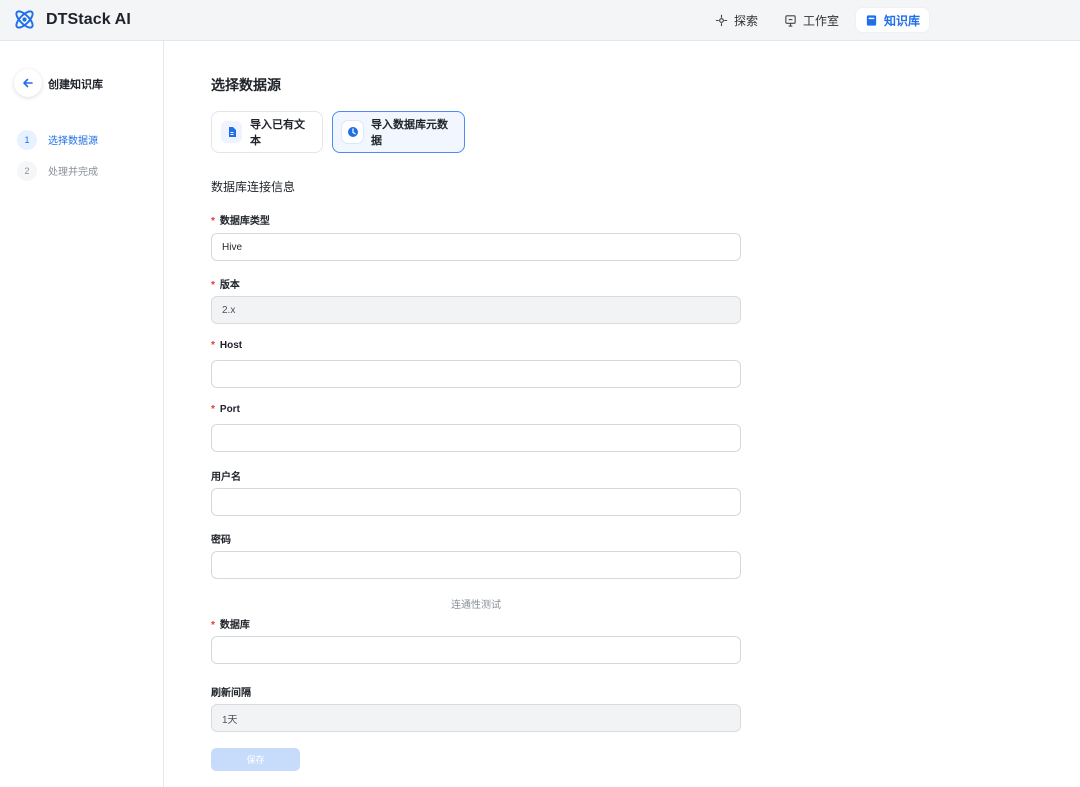 Image resolution: width=1080 pixels, height=787 pixels. I want to click on database-select, so click(476, 650).